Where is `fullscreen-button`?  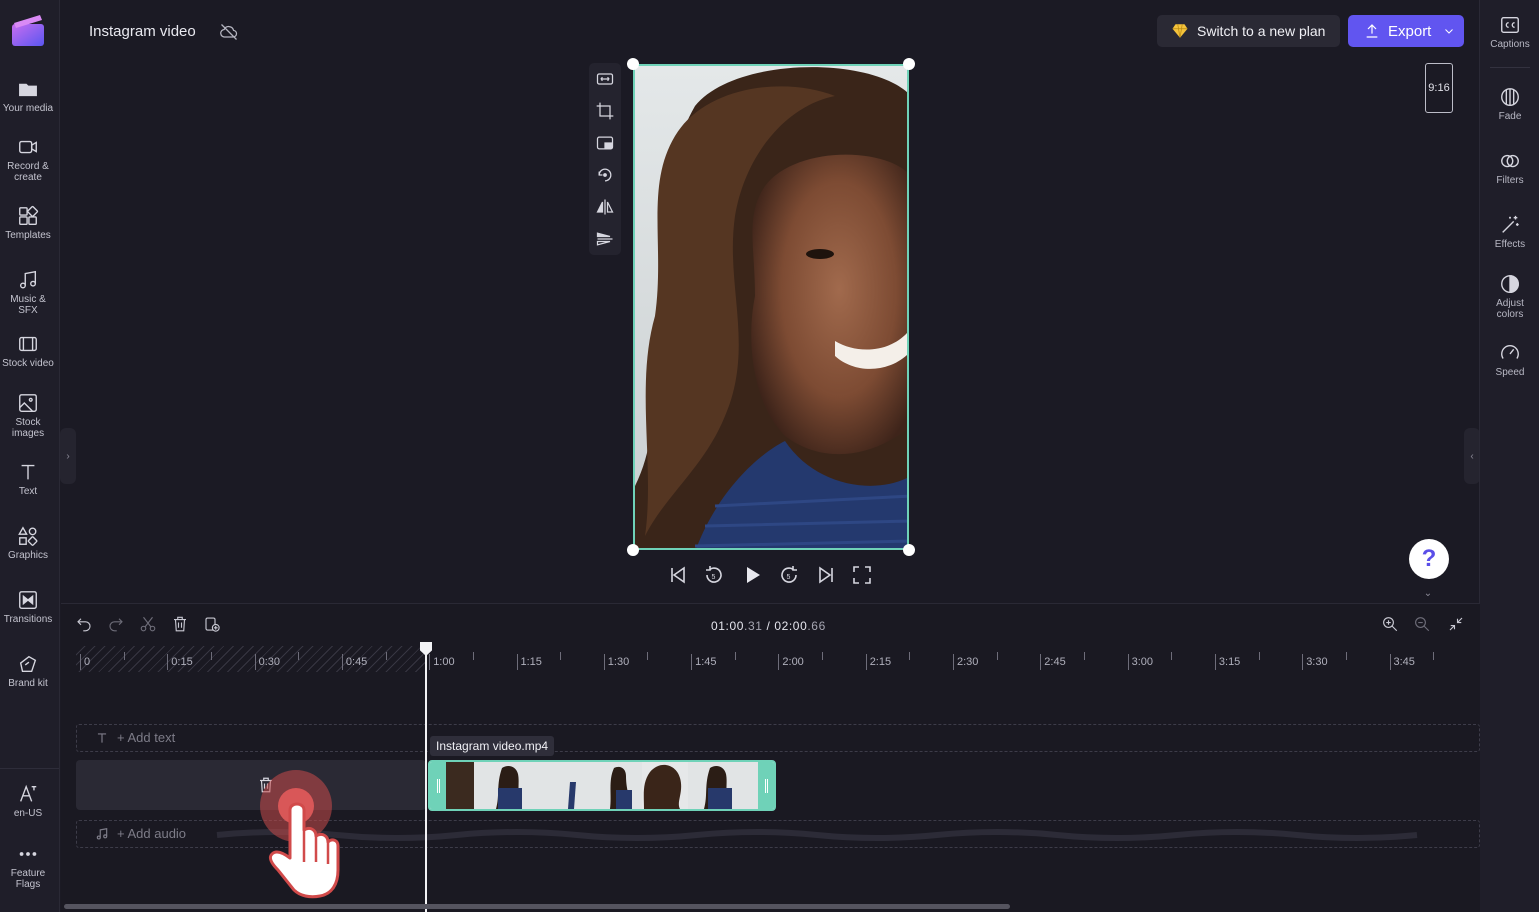
fullscreen-button is located at coordinates (862, 575).